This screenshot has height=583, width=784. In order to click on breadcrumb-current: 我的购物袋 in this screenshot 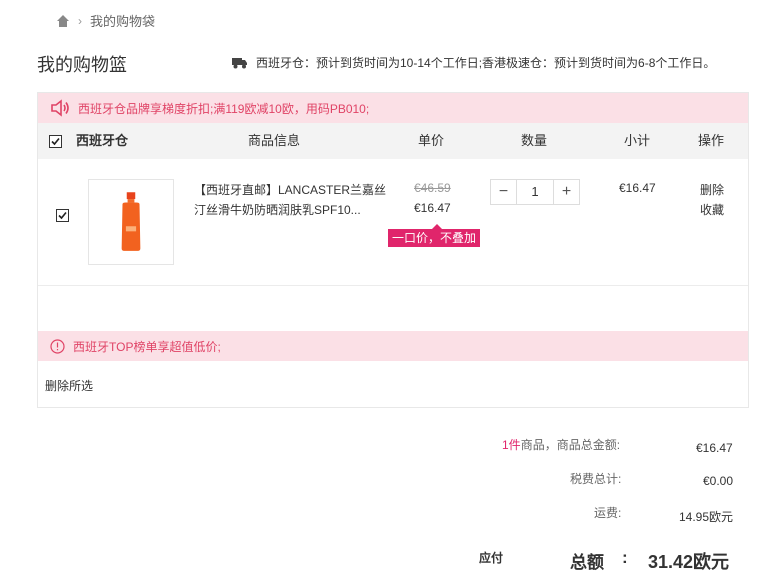, I will do `click(123, 21)`.